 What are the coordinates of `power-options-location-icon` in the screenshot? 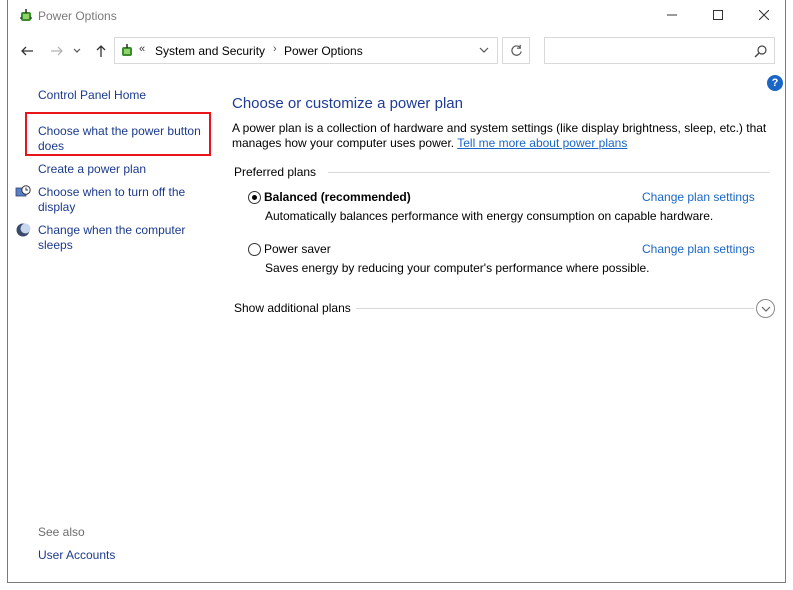 It's located at (127, 50).